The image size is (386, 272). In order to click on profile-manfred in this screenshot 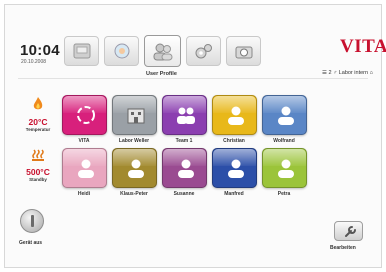, I will do `click(234, 168)`.